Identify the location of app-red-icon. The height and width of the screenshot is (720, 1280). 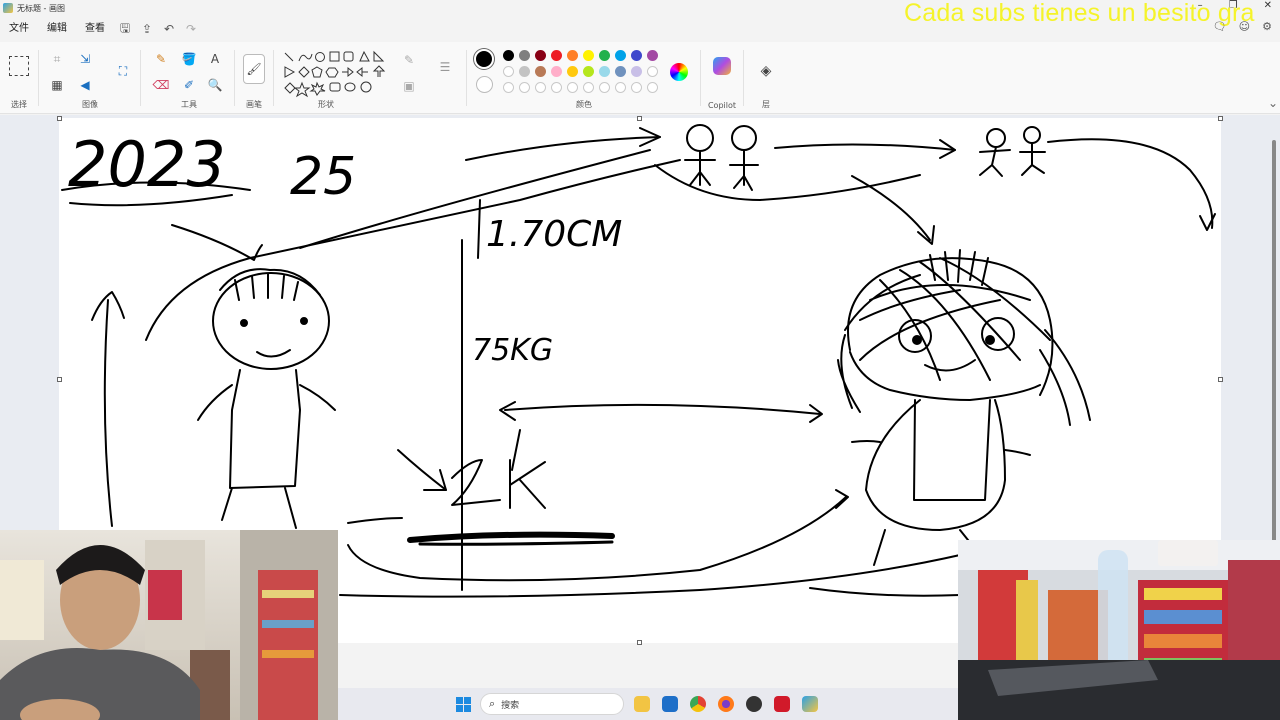
(782, 704).